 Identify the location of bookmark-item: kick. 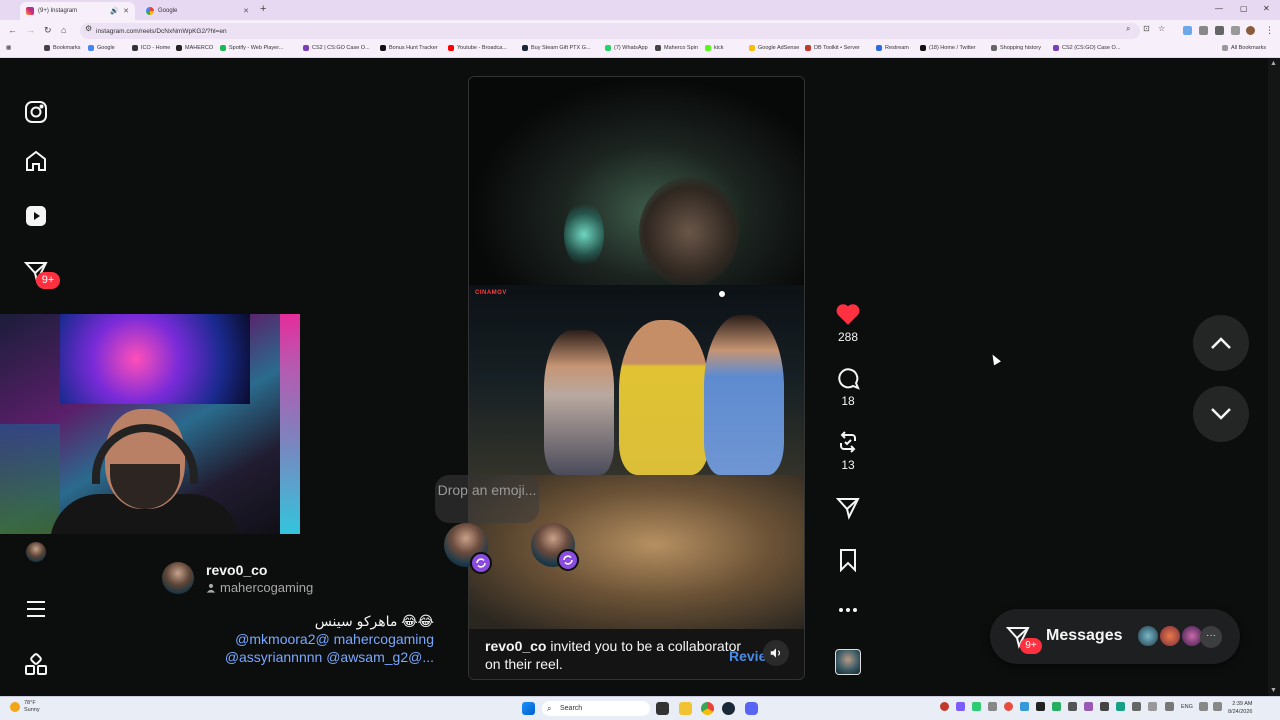
(714, 48).